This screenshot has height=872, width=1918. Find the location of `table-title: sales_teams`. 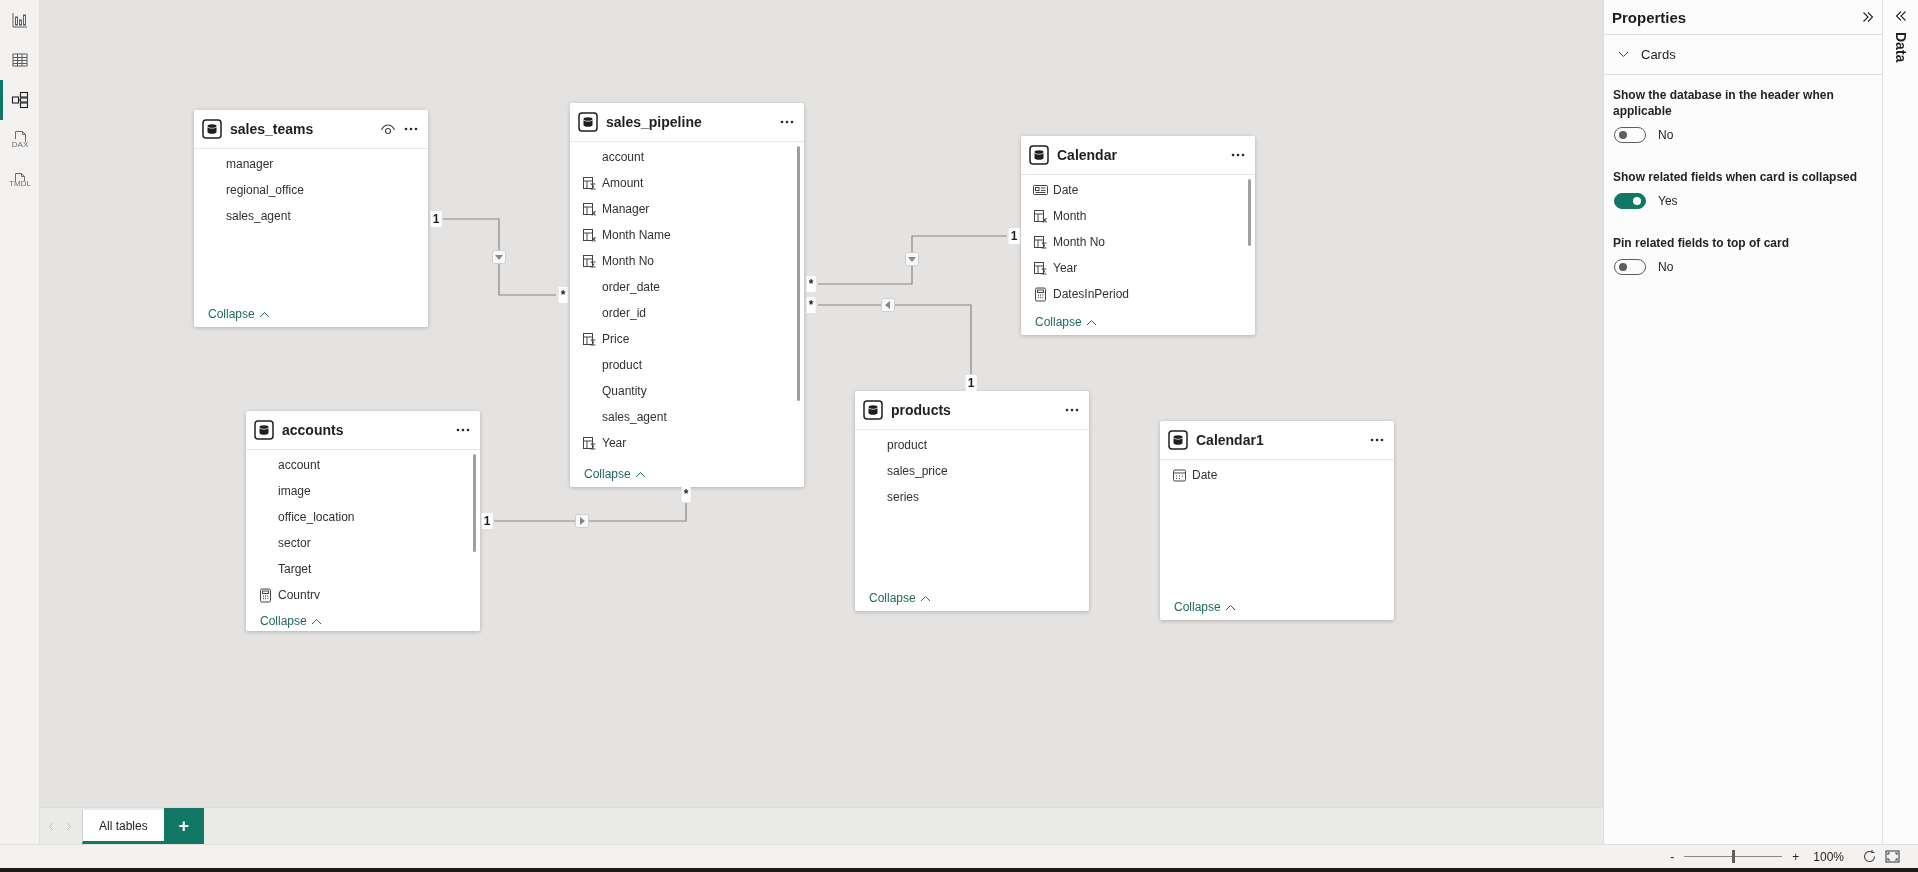

table-title: sales_teams is located at coordinates (272, 129).